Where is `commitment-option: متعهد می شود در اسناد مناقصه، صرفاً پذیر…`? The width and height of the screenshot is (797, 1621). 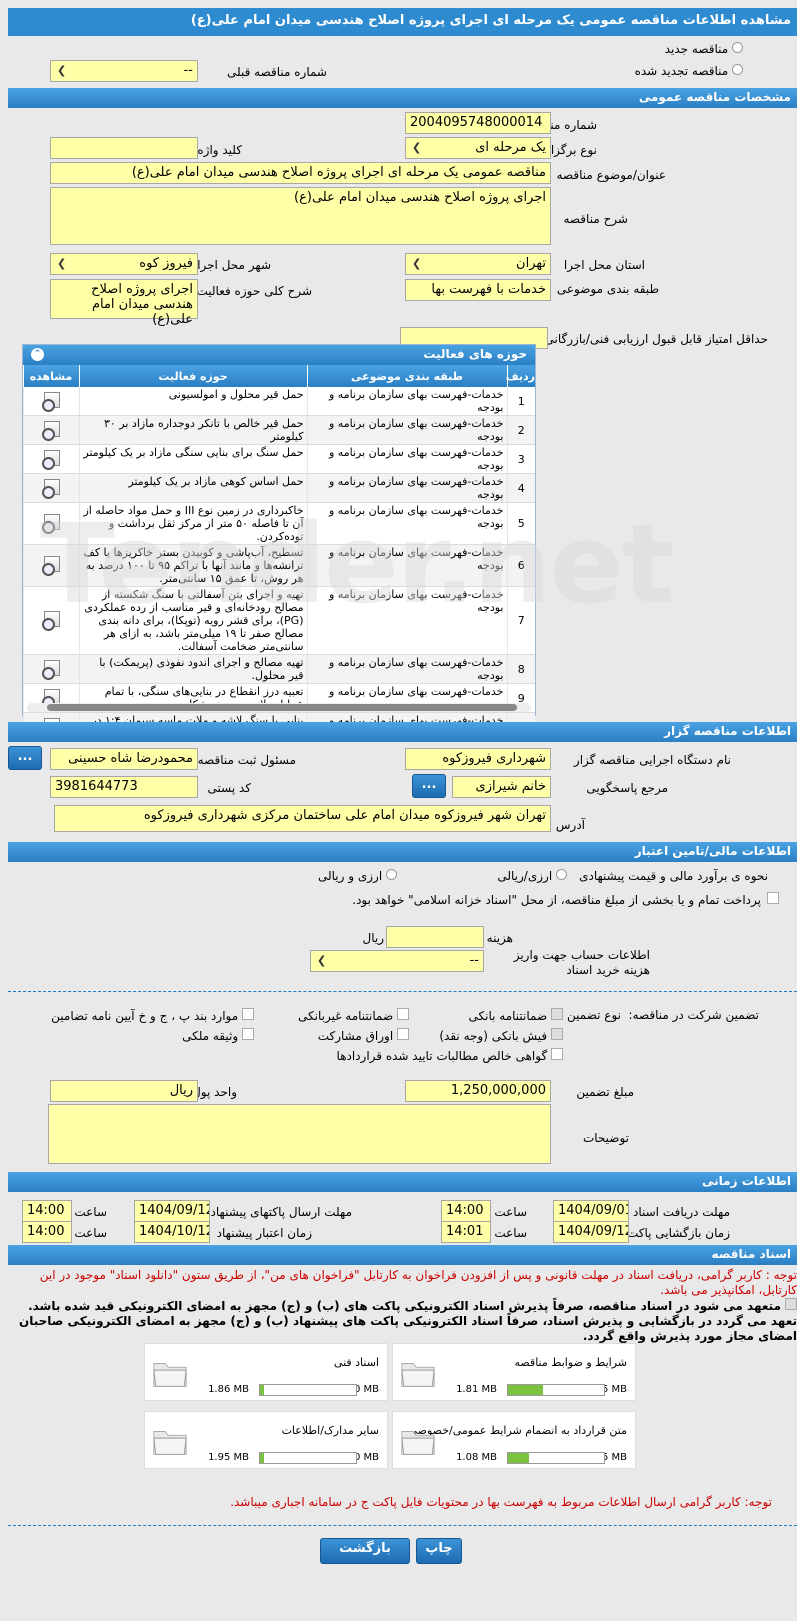 commitment-option: متعهد می شود در اسناد مناقصه، صرفاً پذیر… is located at coordinates (402, 1321).